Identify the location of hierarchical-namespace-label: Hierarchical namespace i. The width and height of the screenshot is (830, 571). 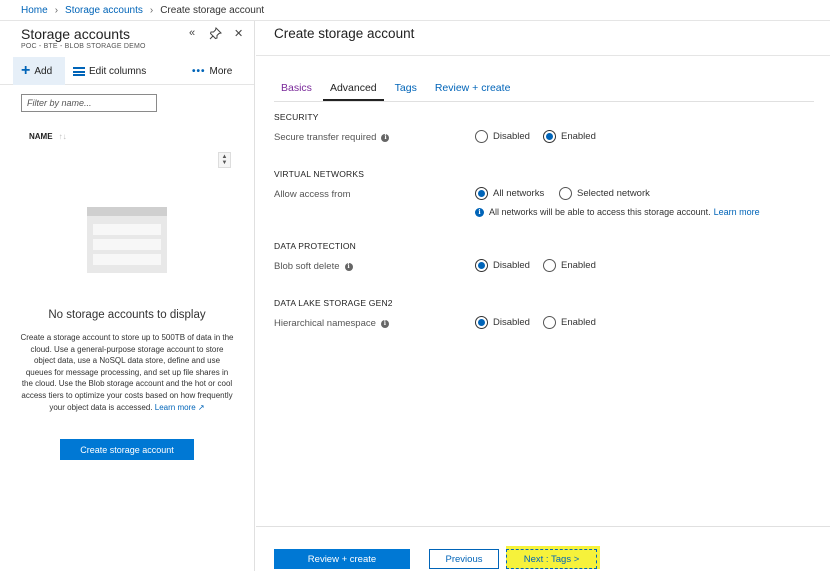
(331, 323).